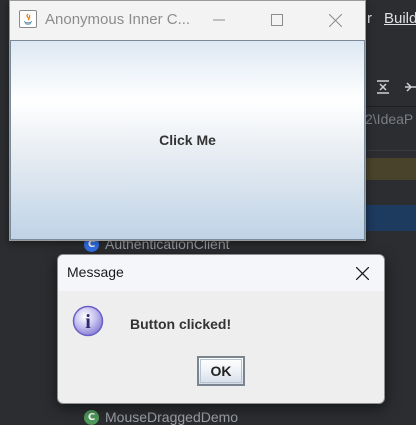 The image size is (416, 425). What do you see at coordinates (390, 169) in the screenshot?
I see `ide-highlighted-row` at bounding box center [390, 169].